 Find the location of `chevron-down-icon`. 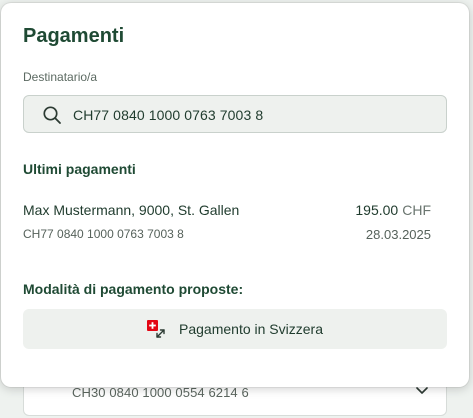

chevron-down-icon is located at coordinates (422, 390).